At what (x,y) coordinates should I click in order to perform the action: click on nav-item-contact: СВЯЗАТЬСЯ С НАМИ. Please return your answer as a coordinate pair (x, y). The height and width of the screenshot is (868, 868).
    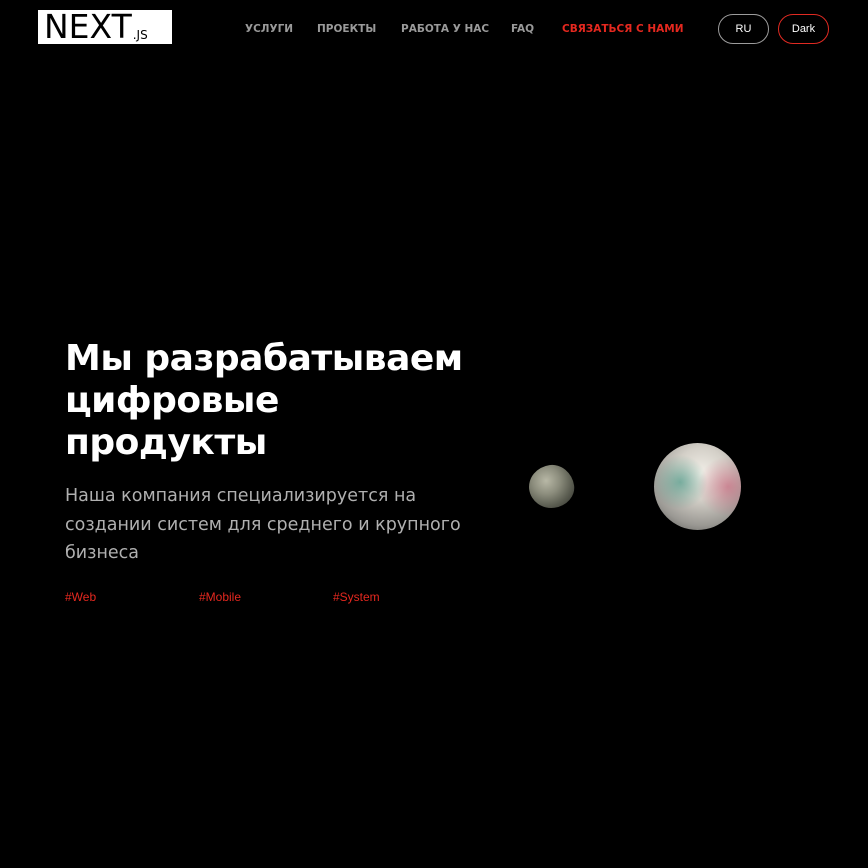
    Looking at the image, I should click on (623, 29).